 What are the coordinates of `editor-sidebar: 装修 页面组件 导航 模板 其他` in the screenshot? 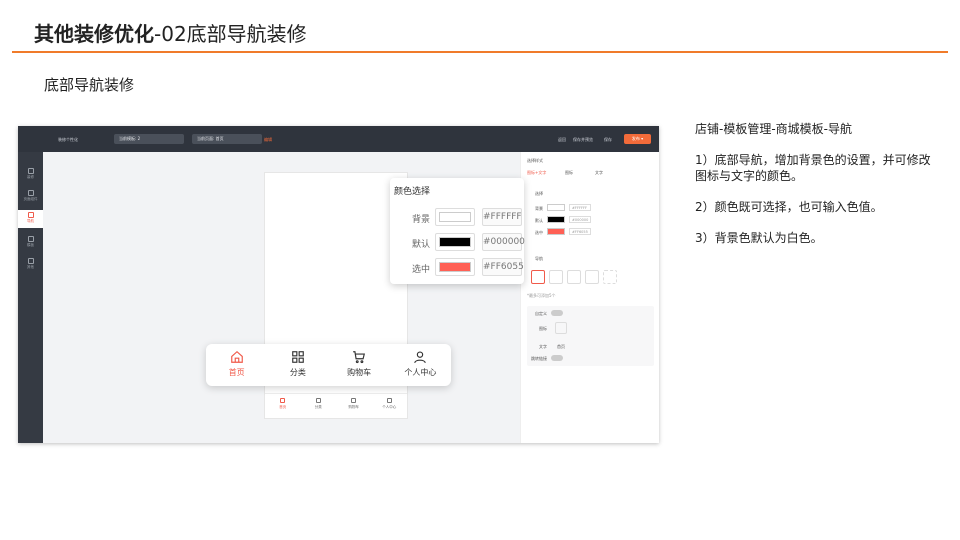 It's located at (30, 297).